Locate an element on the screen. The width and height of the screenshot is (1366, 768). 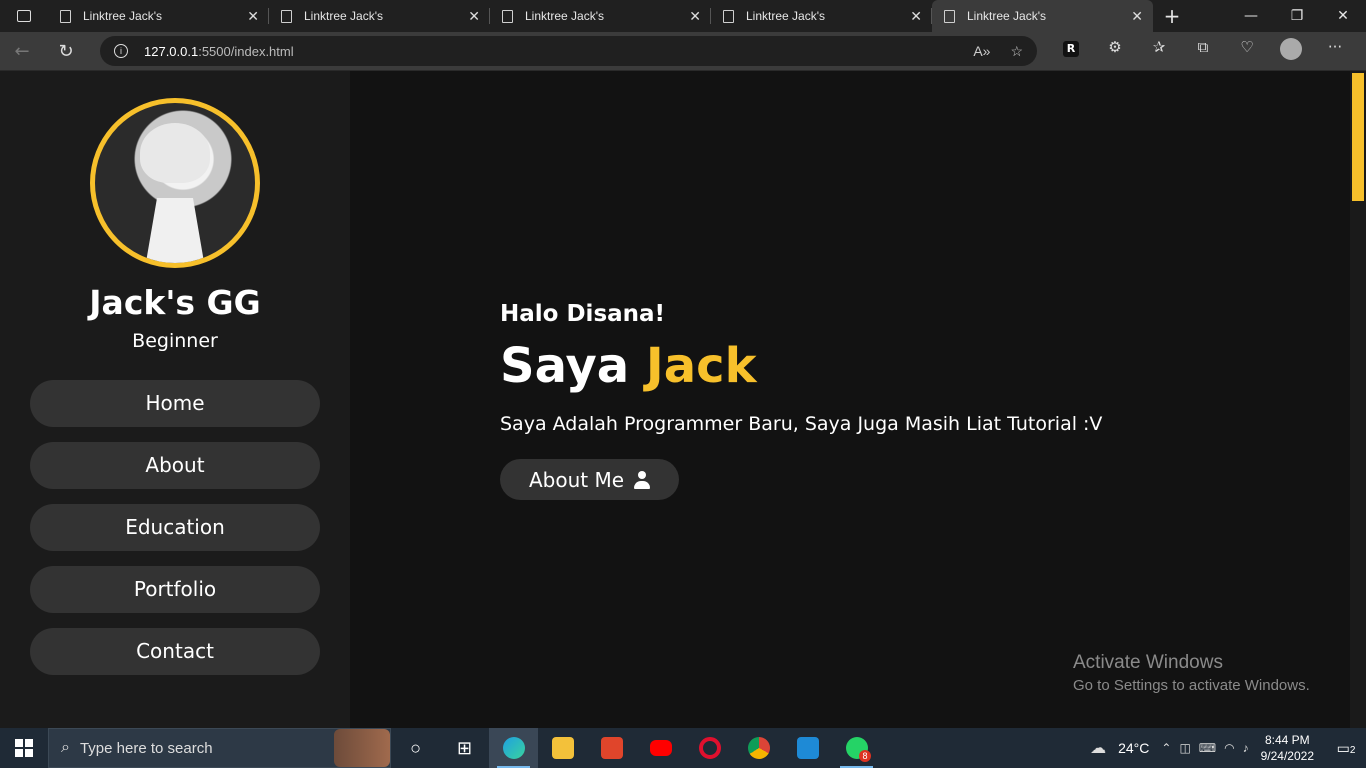
menu-item-contact: Contact is located at coordinates (175, 651).